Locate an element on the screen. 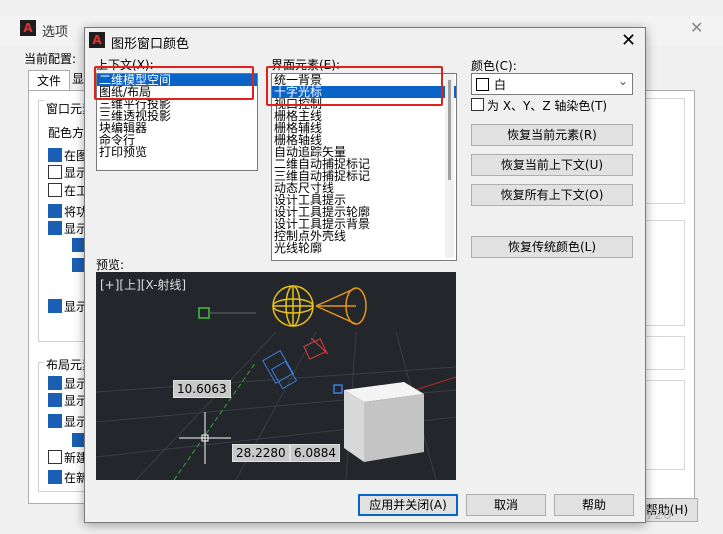 This screenshot has width=723, height=534. restore-classic-colors-button: 恢复传统颜色(L) is located at coordinates (552, 247).